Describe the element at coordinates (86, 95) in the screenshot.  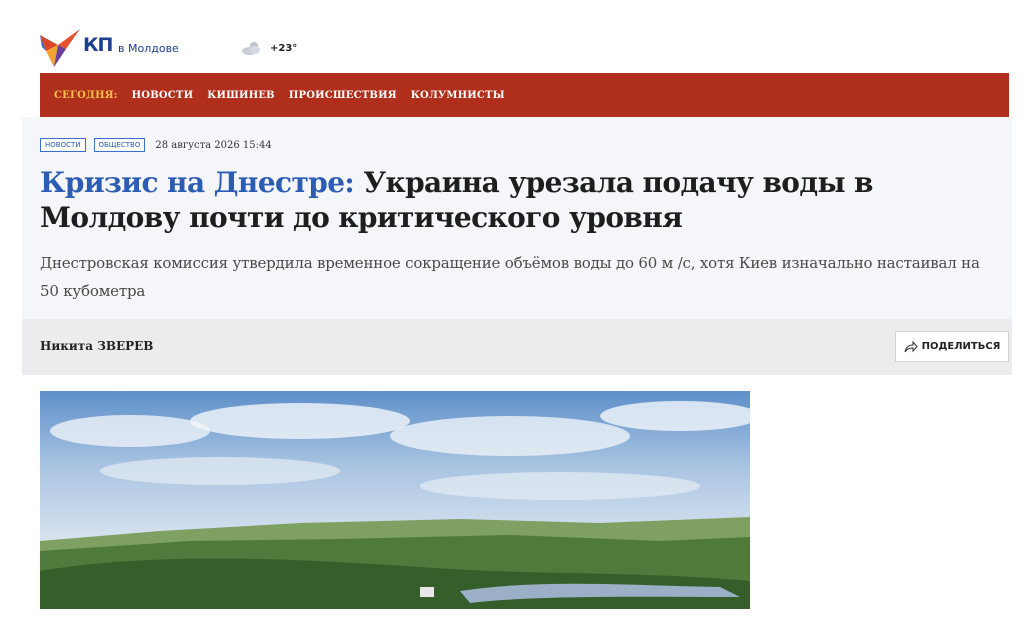
I see `nav-today-label: СЕГОДНЯ:` at that location.